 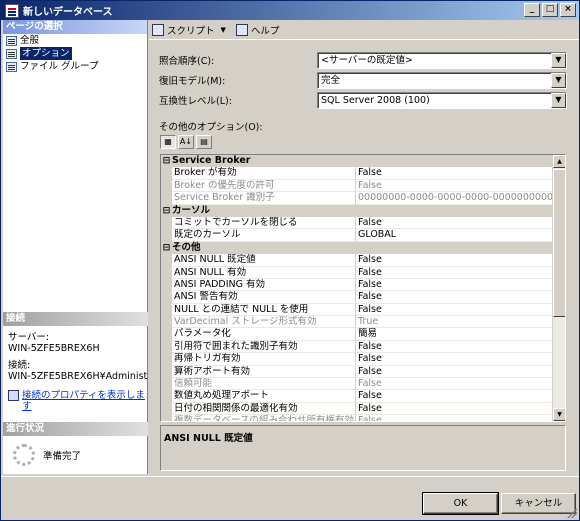 I want to click on grid-property-row: パラメータ化 簡易, so click(x=357, y=334).